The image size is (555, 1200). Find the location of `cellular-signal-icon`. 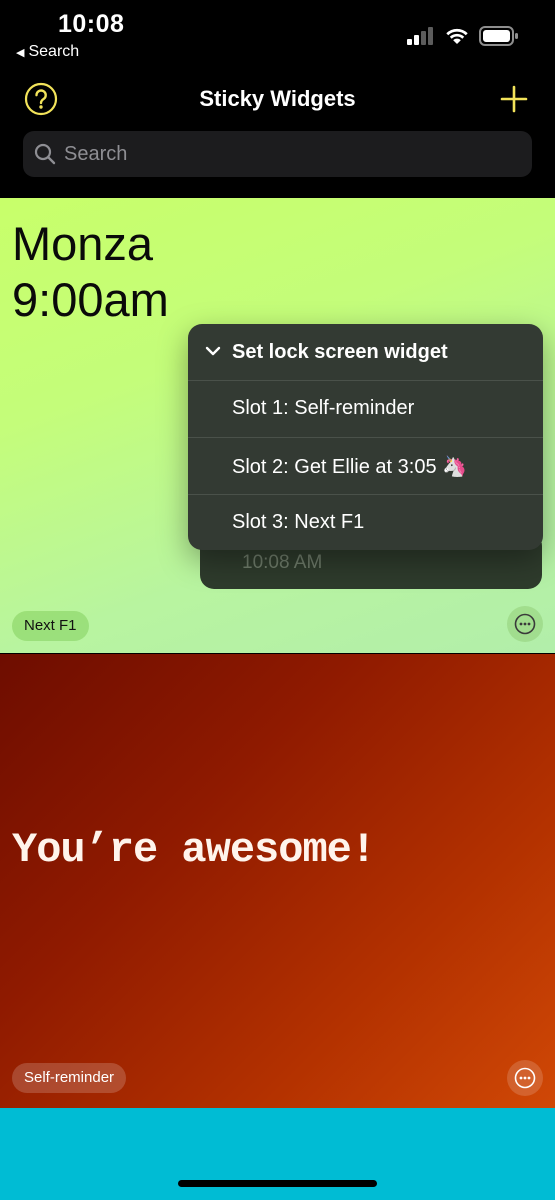

cellular-signal-icon is located at coordinates (420, 36).